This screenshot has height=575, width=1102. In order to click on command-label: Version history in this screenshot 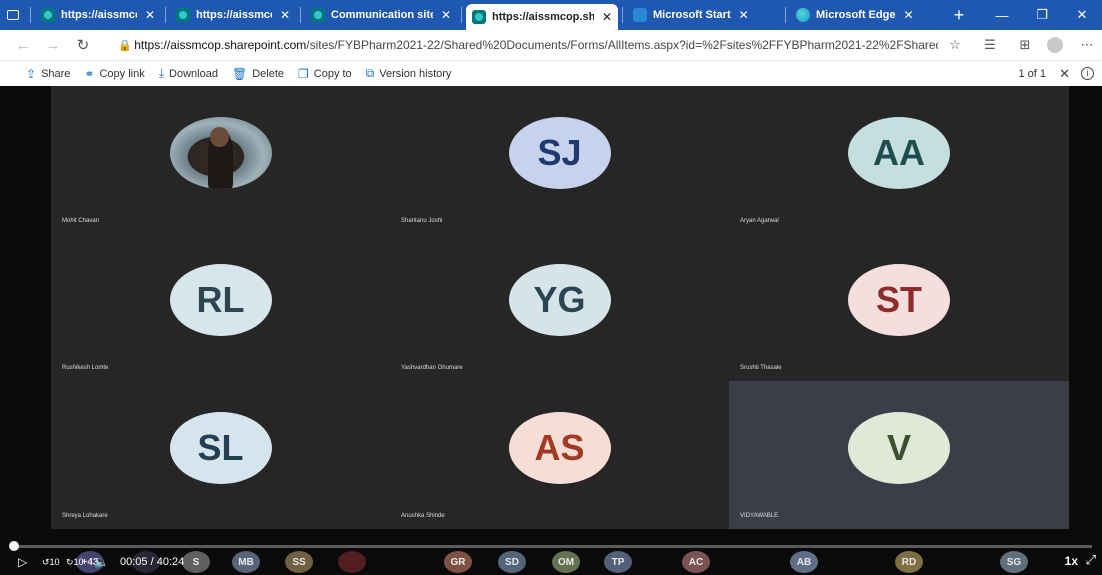, I will do `click(415, 73)`.